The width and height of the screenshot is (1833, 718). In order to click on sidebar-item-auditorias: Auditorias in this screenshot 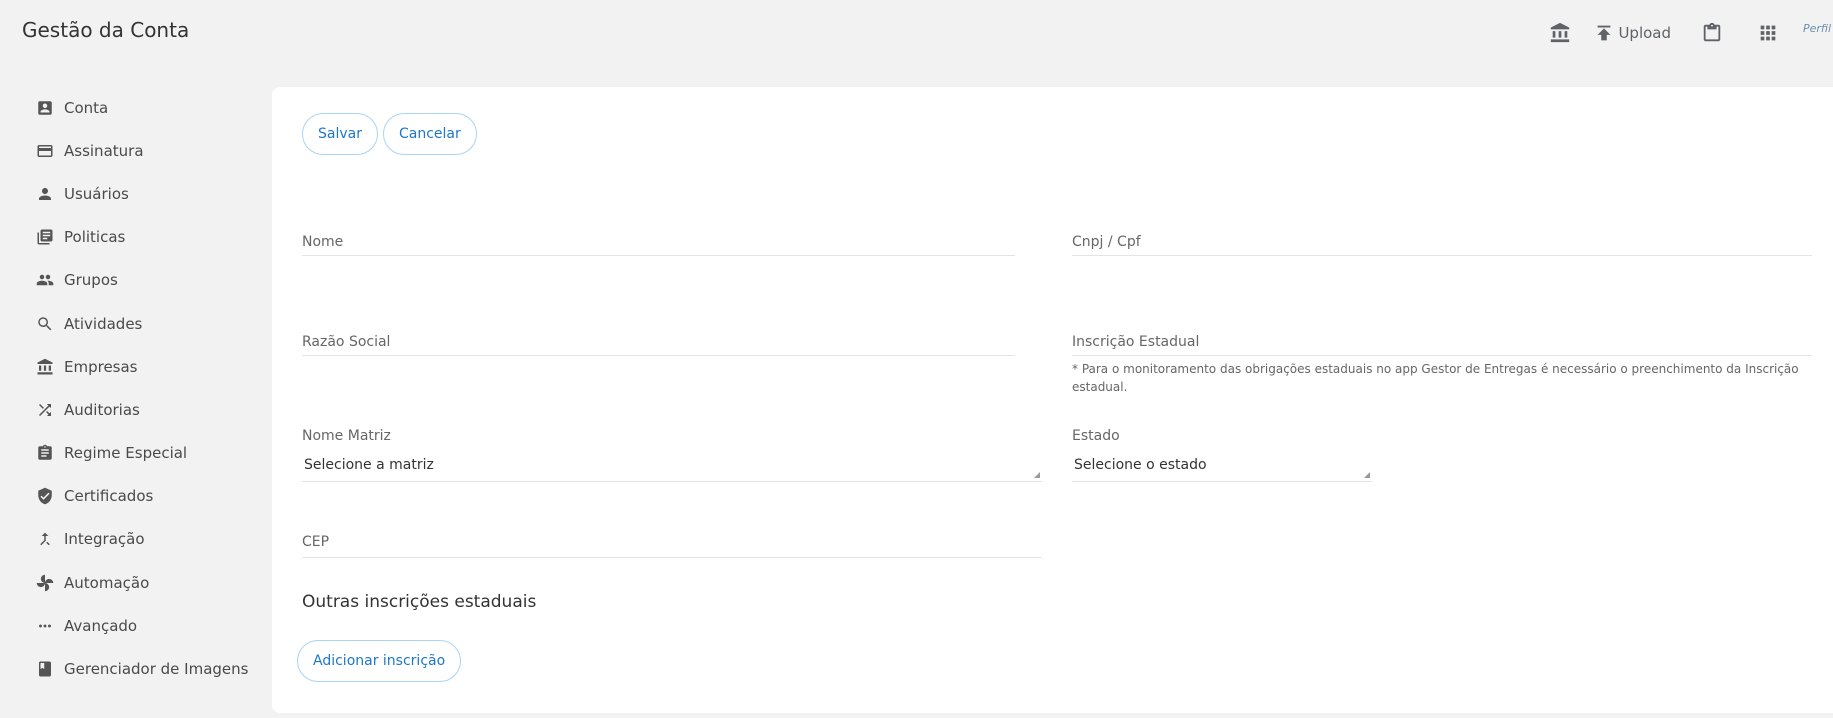, I will do `click(151, 409)`.